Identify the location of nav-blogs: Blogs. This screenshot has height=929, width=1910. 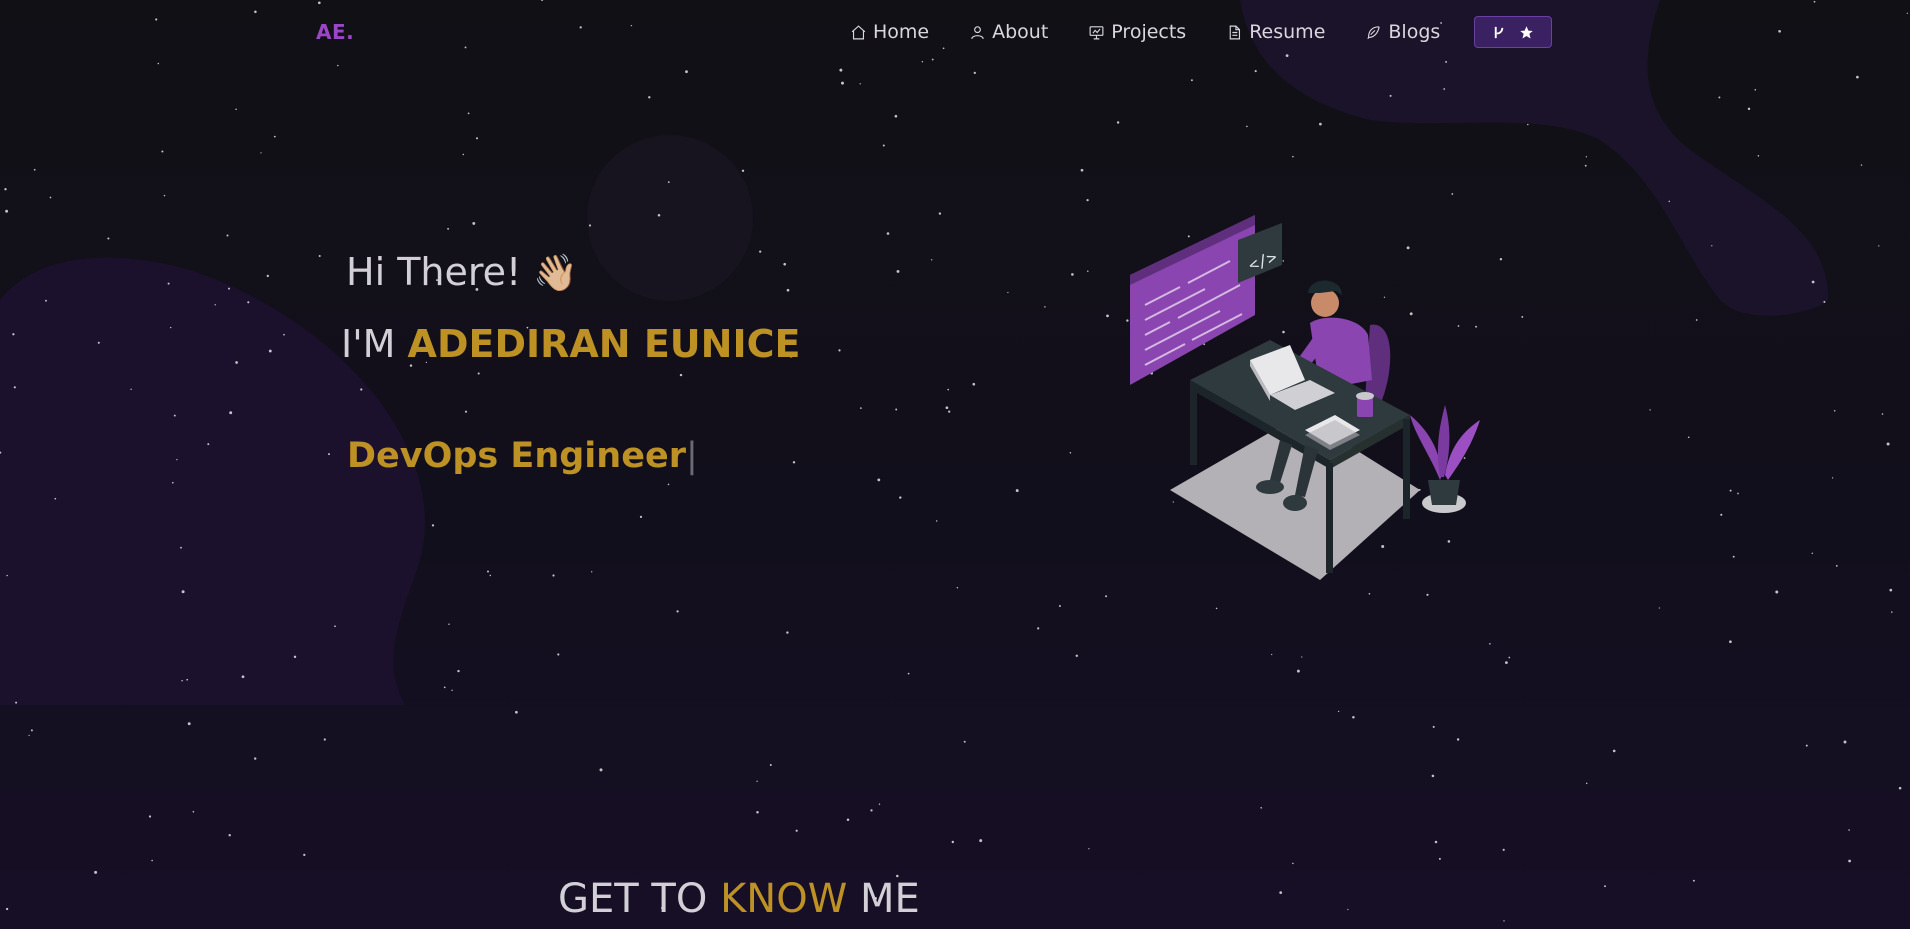
(1402, 32).